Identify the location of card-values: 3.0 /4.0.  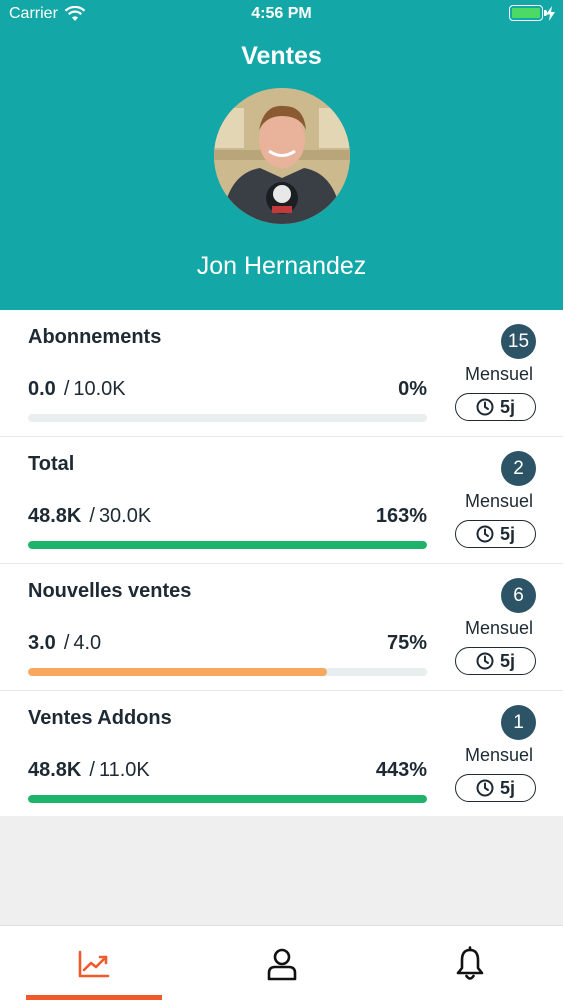
(64, 643).